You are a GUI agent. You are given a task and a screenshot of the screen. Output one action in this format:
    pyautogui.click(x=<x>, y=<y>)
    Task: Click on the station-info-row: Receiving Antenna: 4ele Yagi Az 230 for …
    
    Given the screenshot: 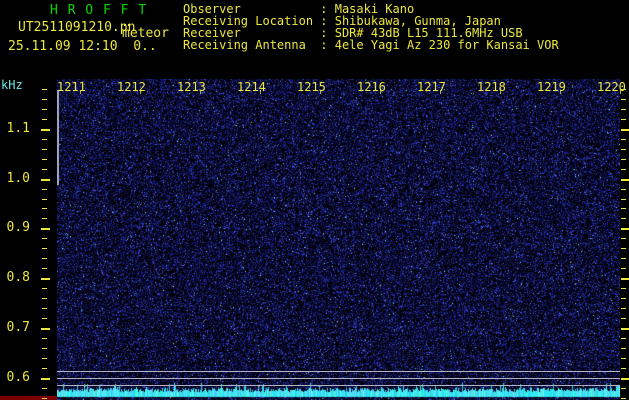 What is the action you would take?
    pyautogui.click(x=371, y=45)
    